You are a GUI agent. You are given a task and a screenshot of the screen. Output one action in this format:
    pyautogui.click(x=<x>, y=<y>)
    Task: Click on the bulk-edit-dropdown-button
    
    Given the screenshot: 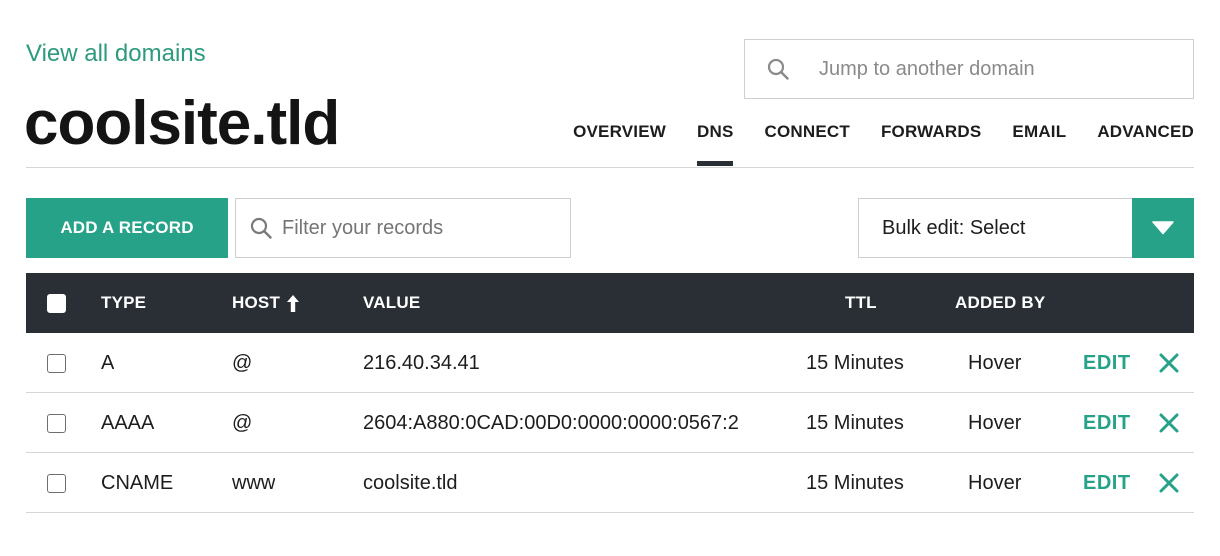 What is the action you would take?
    pyautogui.click(x=1163, y=228)
    